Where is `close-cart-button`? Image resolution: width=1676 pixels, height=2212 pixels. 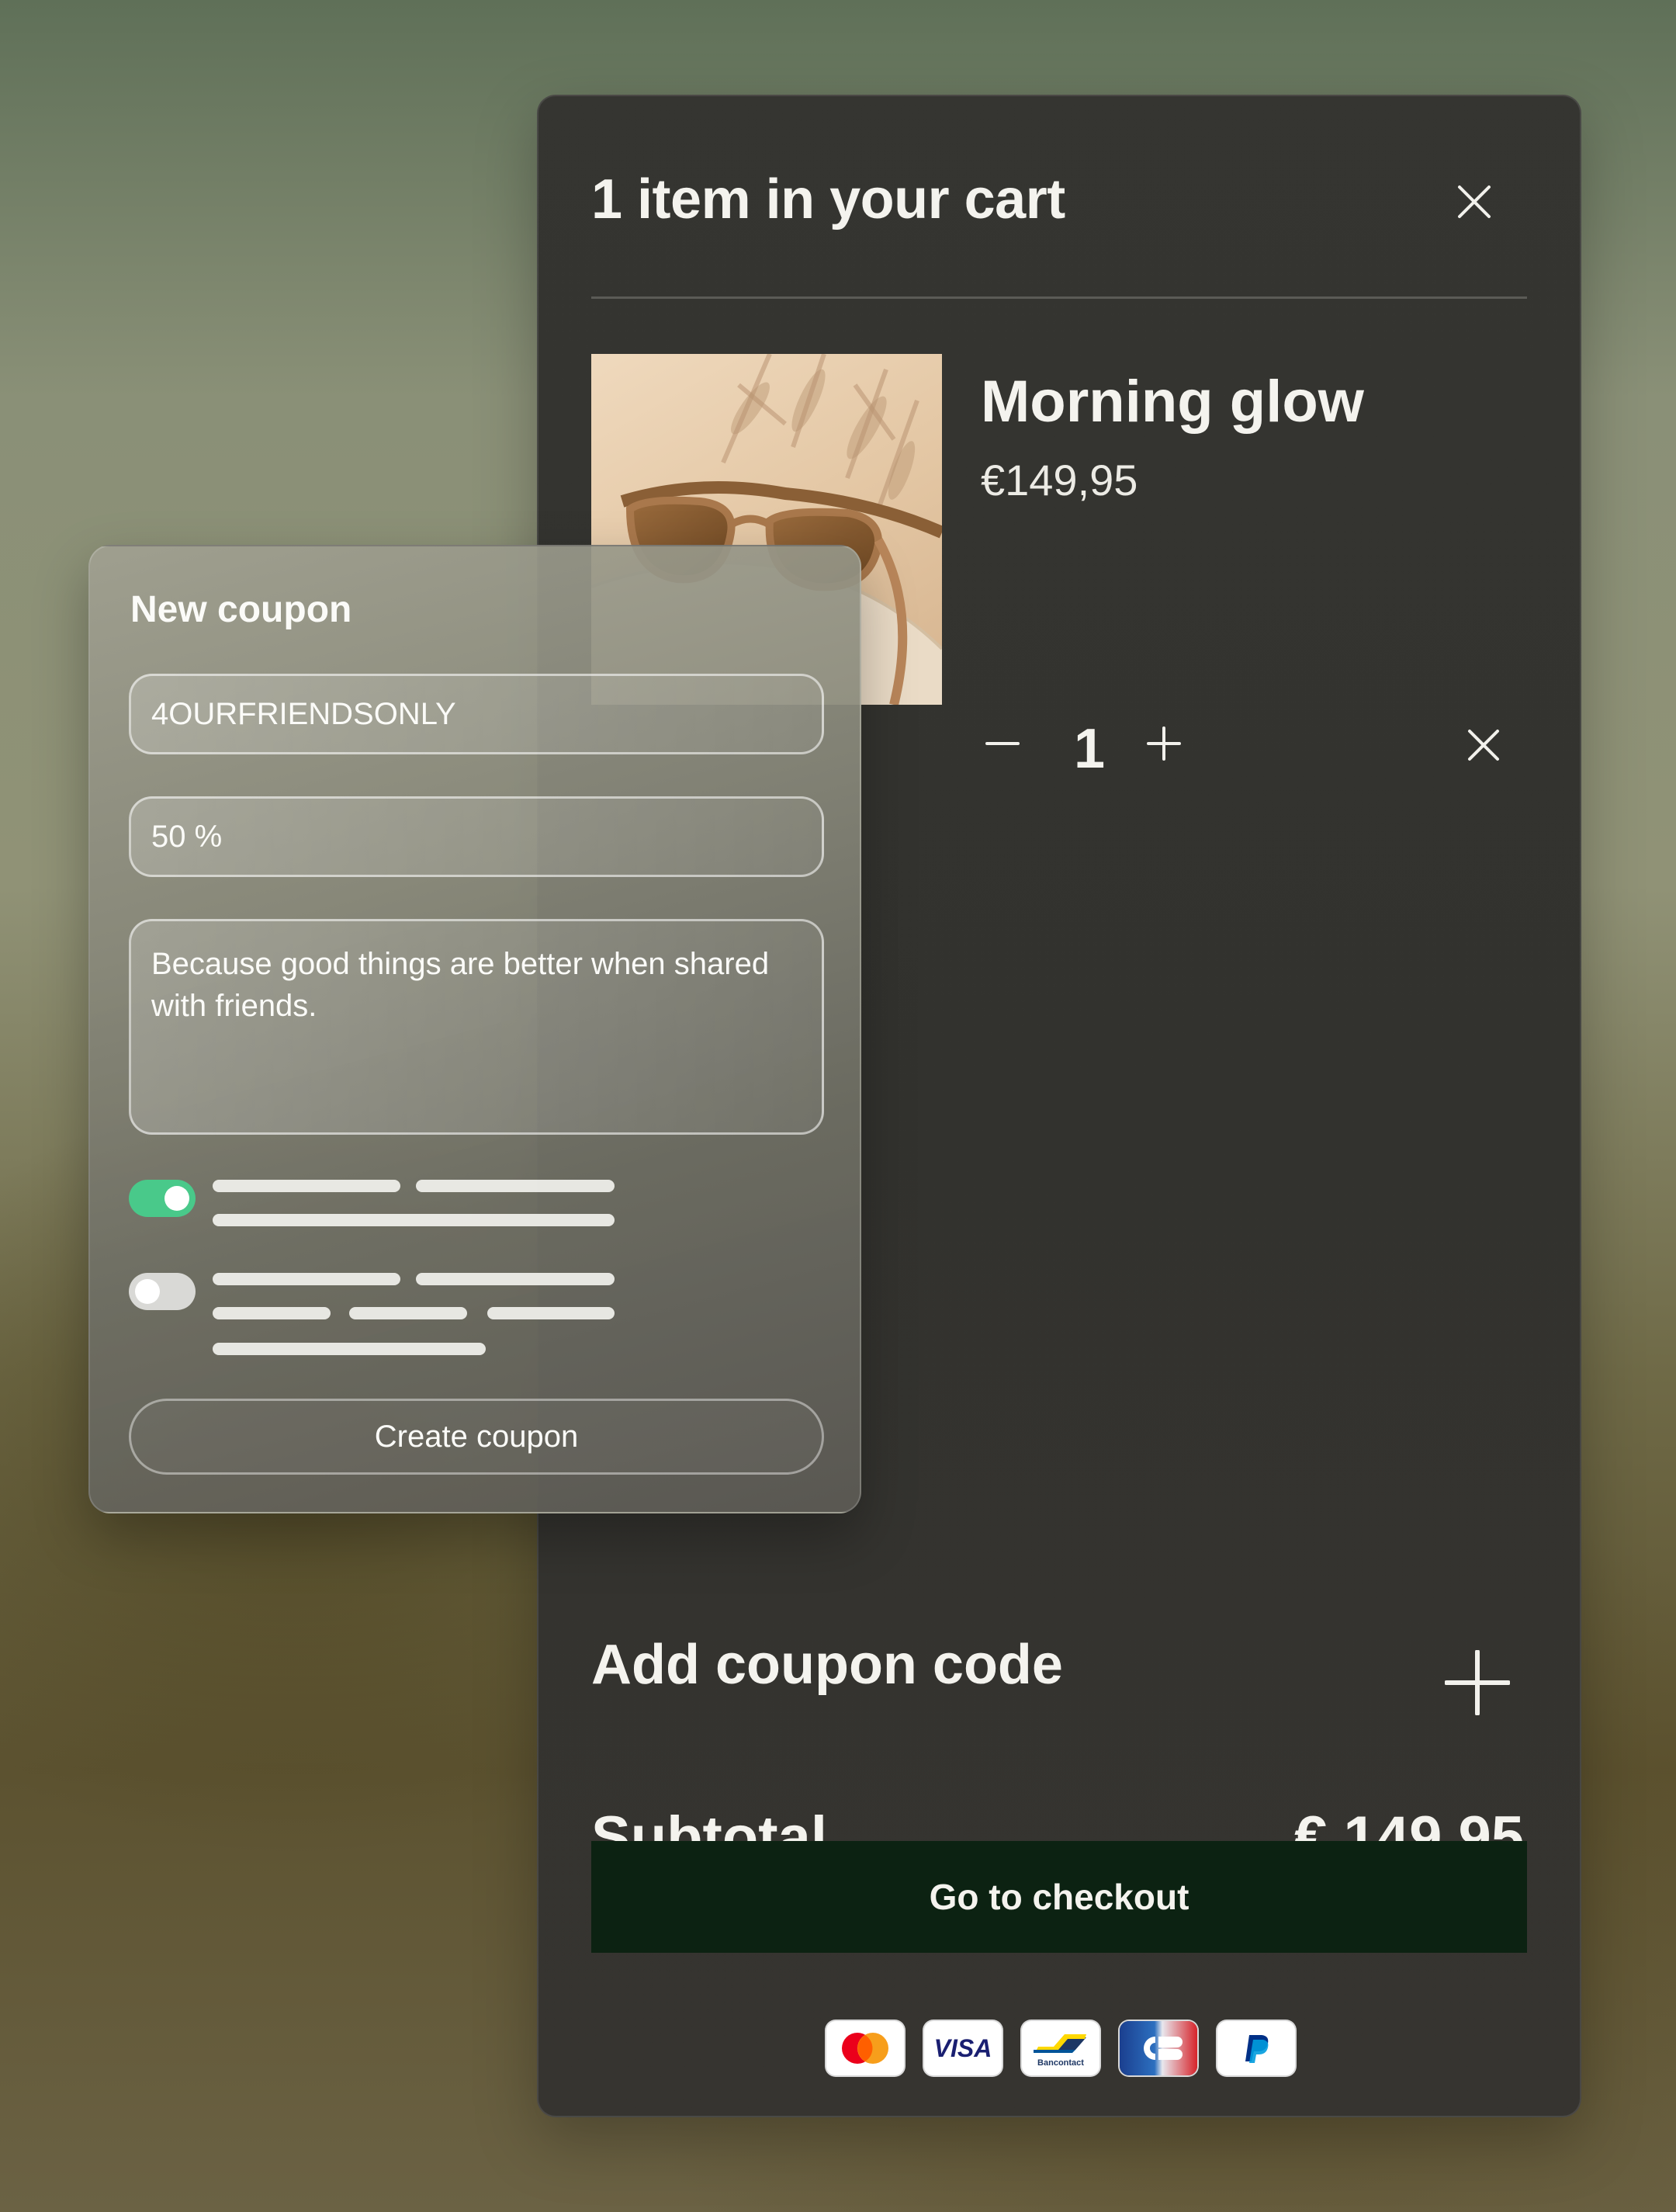 close-cart-button is located at coordinates (1474, 202).